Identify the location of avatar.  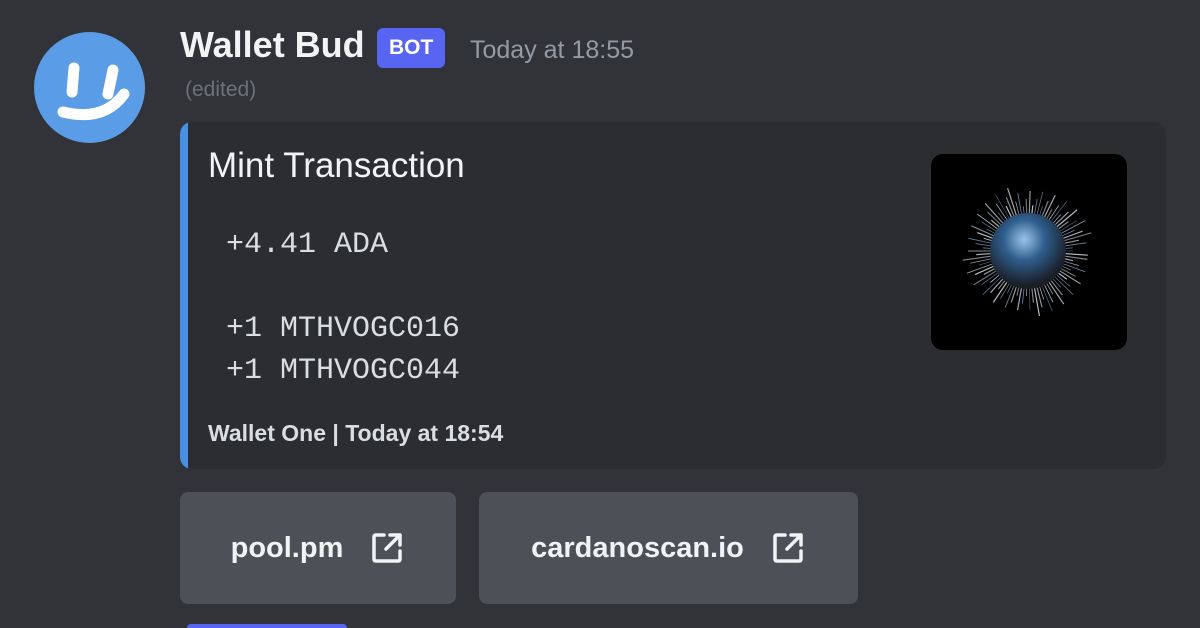
(89, 87).